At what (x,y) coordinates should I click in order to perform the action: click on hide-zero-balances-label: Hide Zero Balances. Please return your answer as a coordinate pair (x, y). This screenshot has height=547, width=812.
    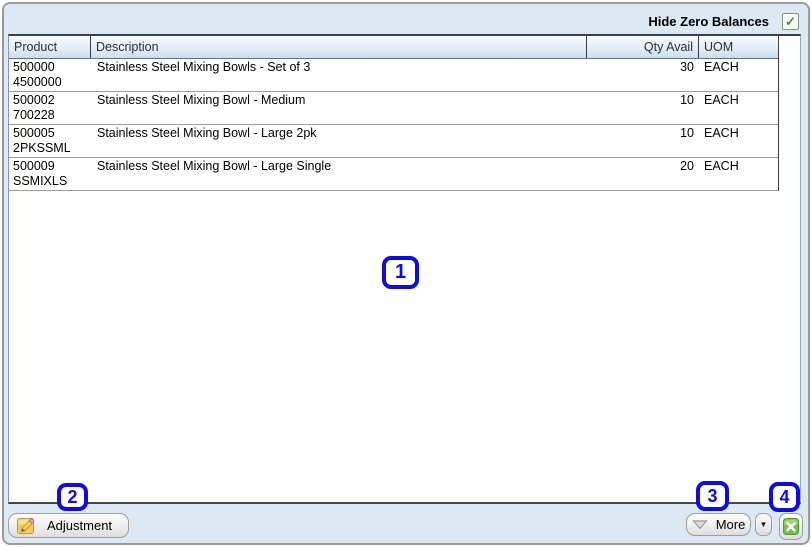
    Looking at the image, I should click on (708, 21).